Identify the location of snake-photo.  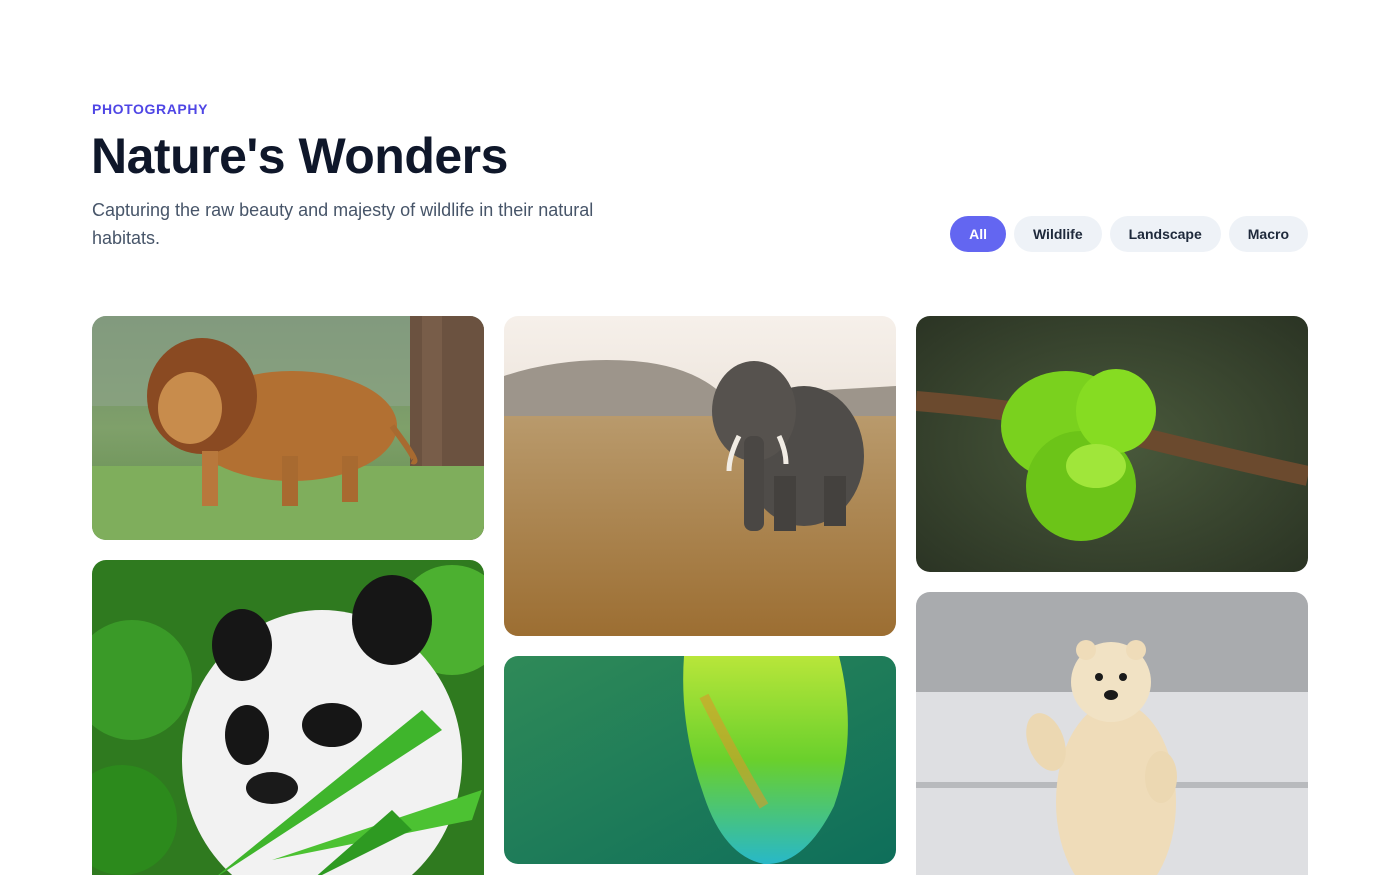
(1112, 444).